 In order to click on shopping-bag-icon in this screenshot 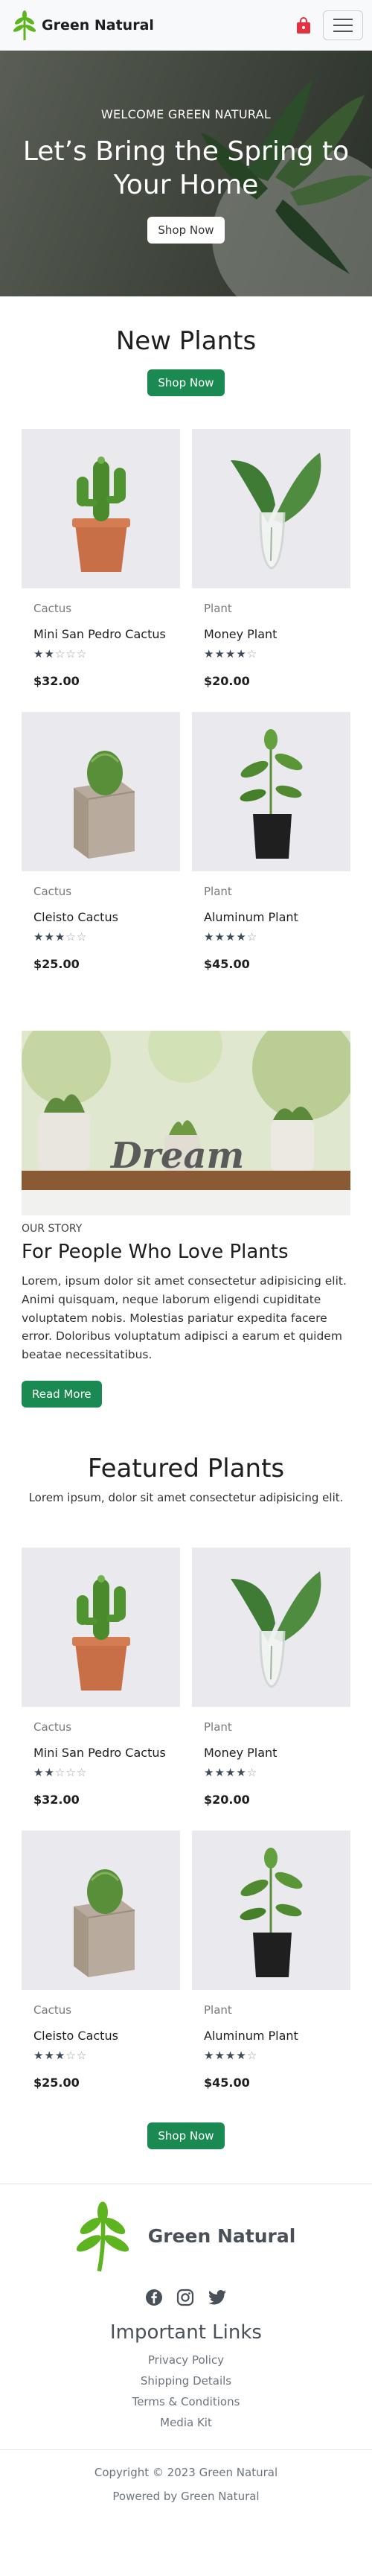, I will do `click(303, 25)`.